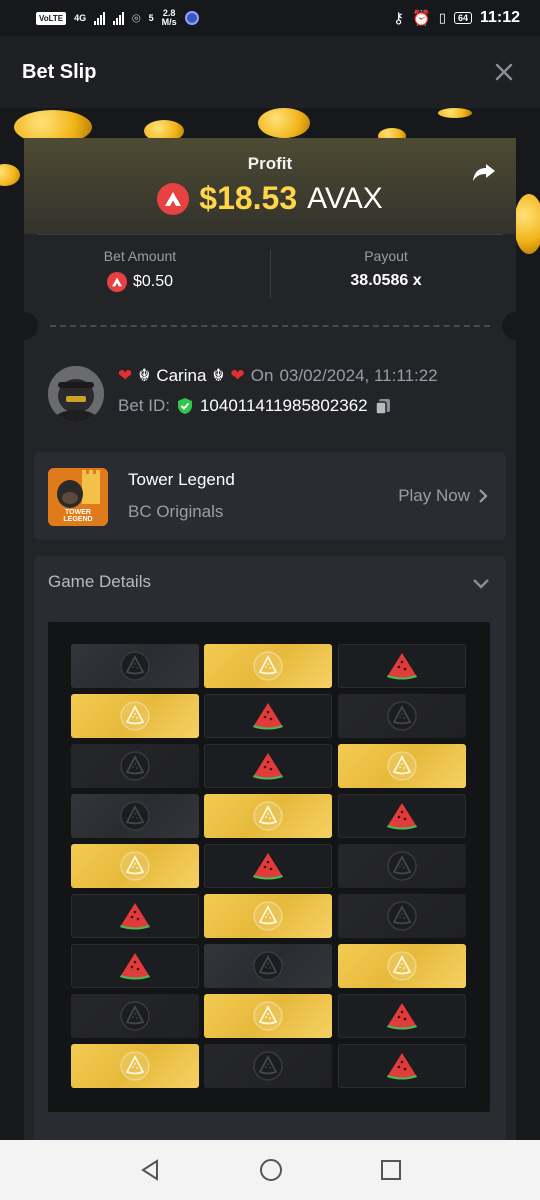 The image size is (540, 1200). What do you see at coordinates (270, 72) in the screenshot?
I see `bet-slip-header: Bet Slip` at bounding box center [270, 72].